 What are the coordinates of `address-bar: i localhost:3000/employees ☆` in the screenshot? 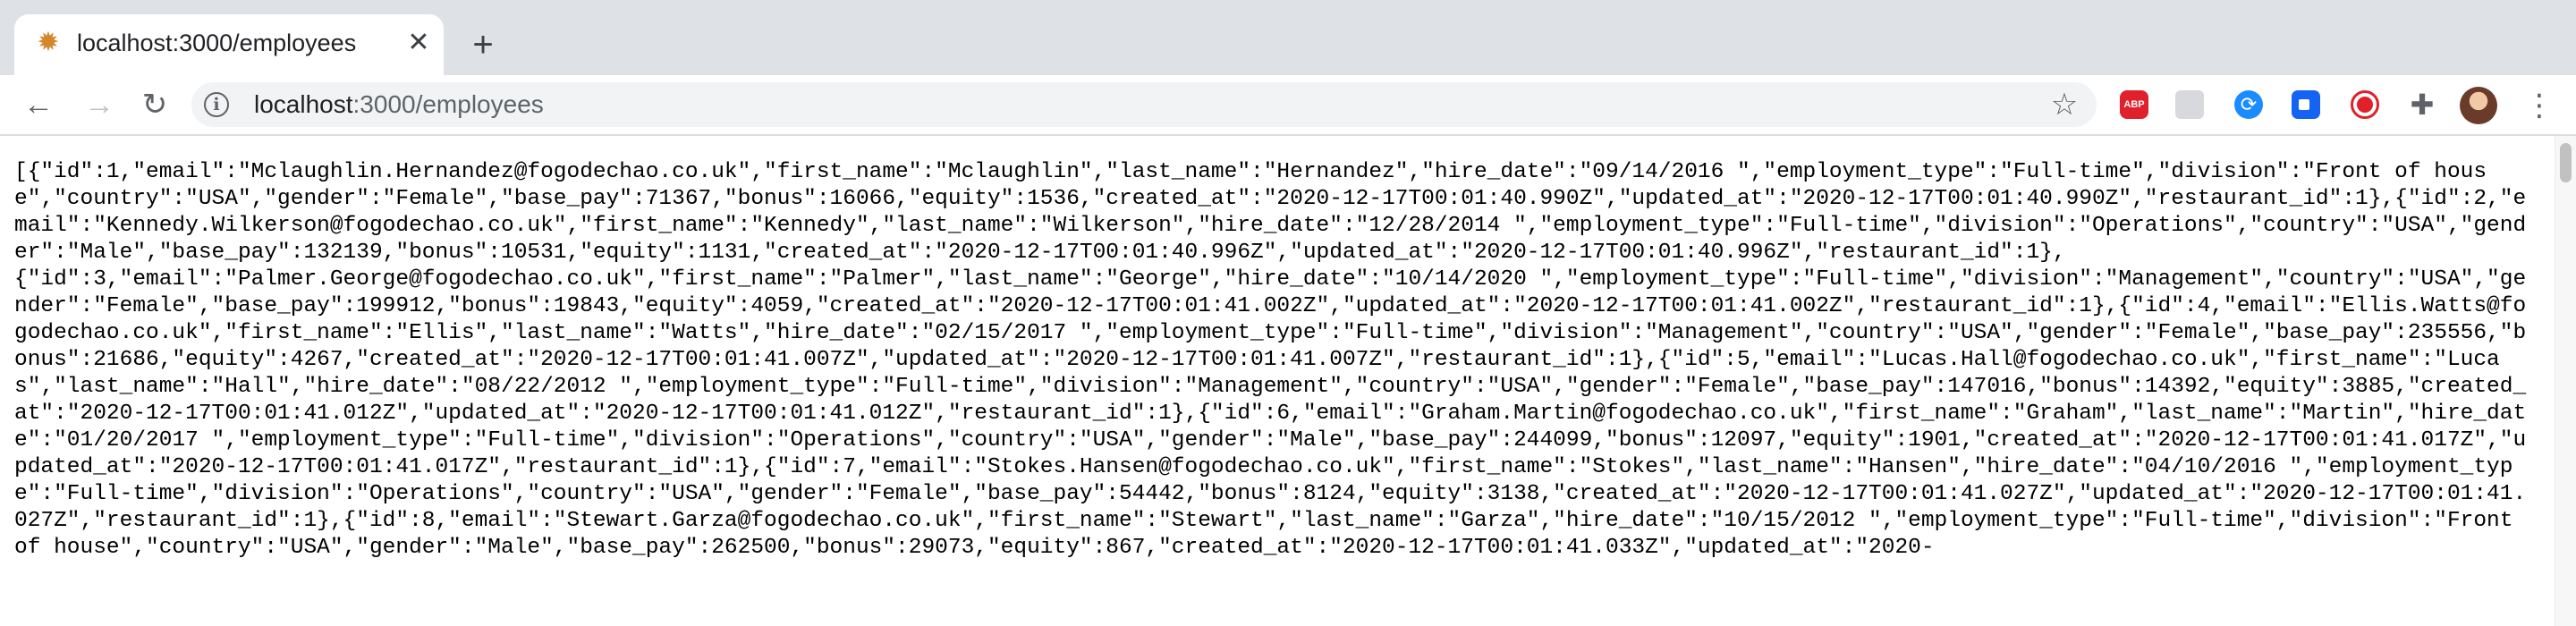 It's located at (1144, 104).